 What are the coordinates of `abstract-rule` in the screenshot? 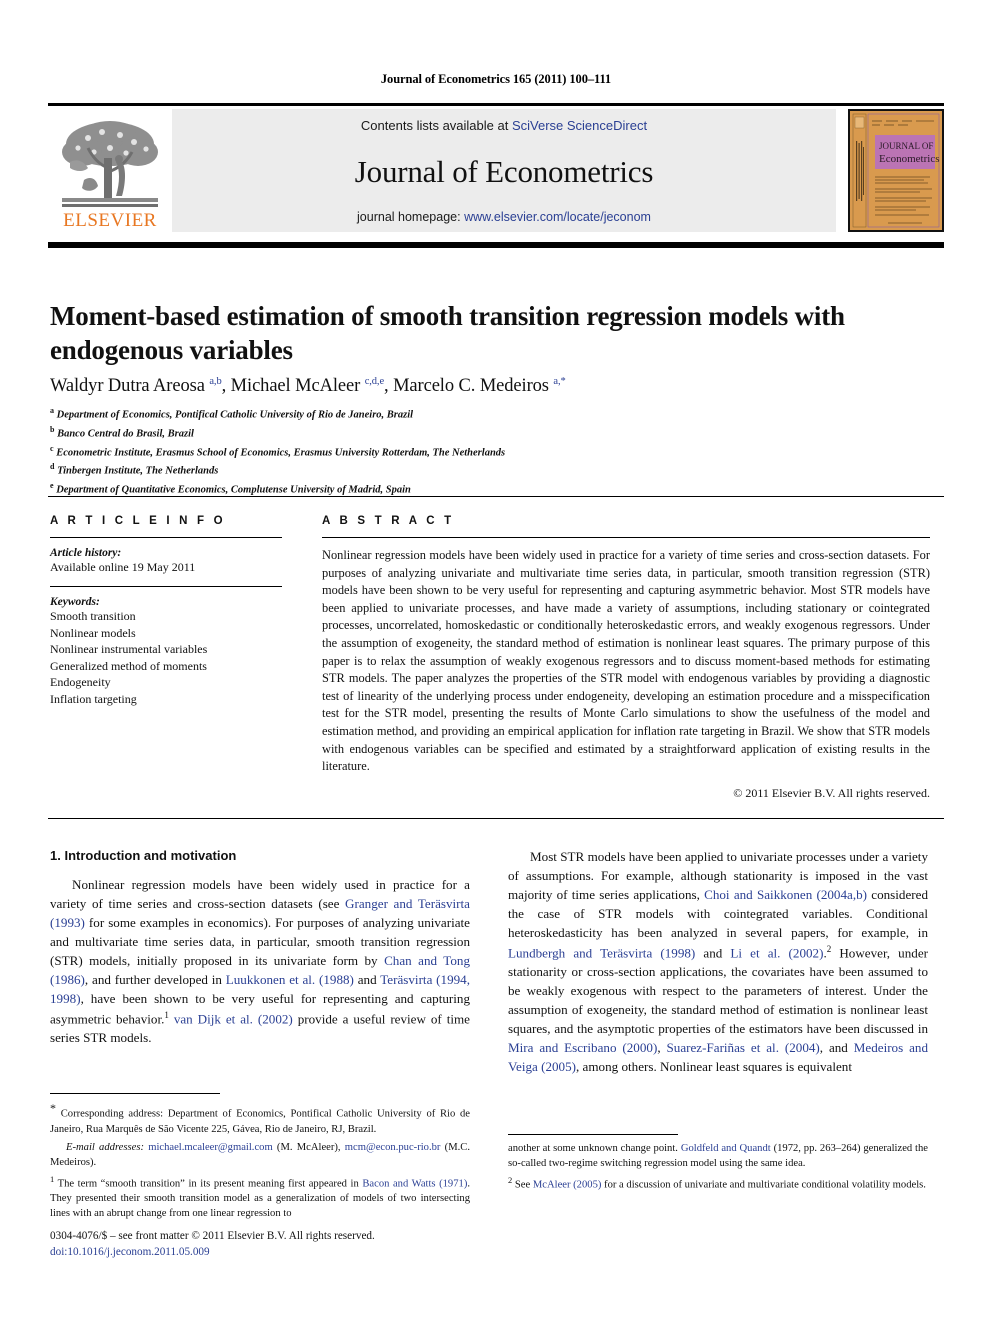 It's located at (626, 537).